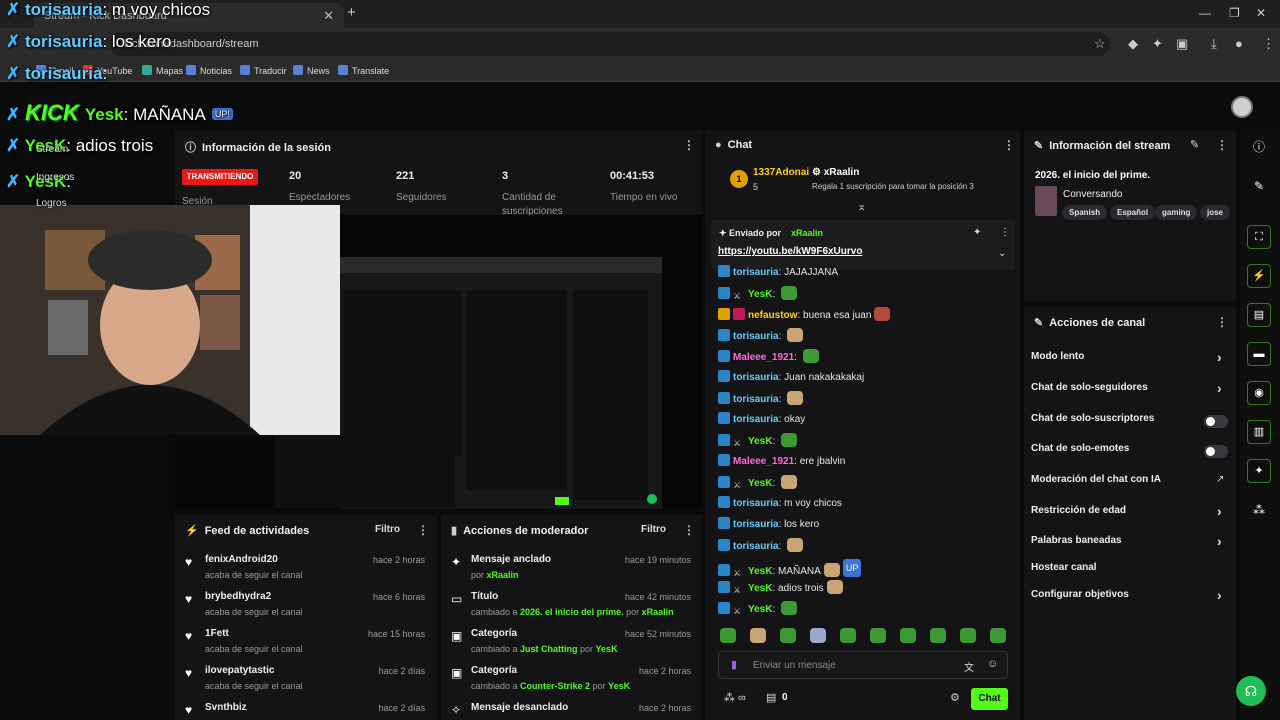 The width and height of the screenshot is (1280, 720). Describe the element at coordinates (1259, 147) in the screenshot. I see `info-icon: ⓘ` at that location.